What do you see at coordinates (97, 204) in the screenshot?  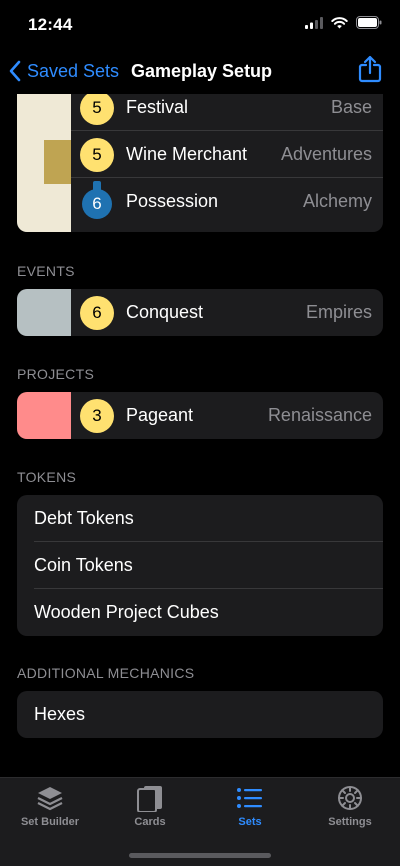 I see `potion-cost-icon: 6` at bounding box center [97, 204].